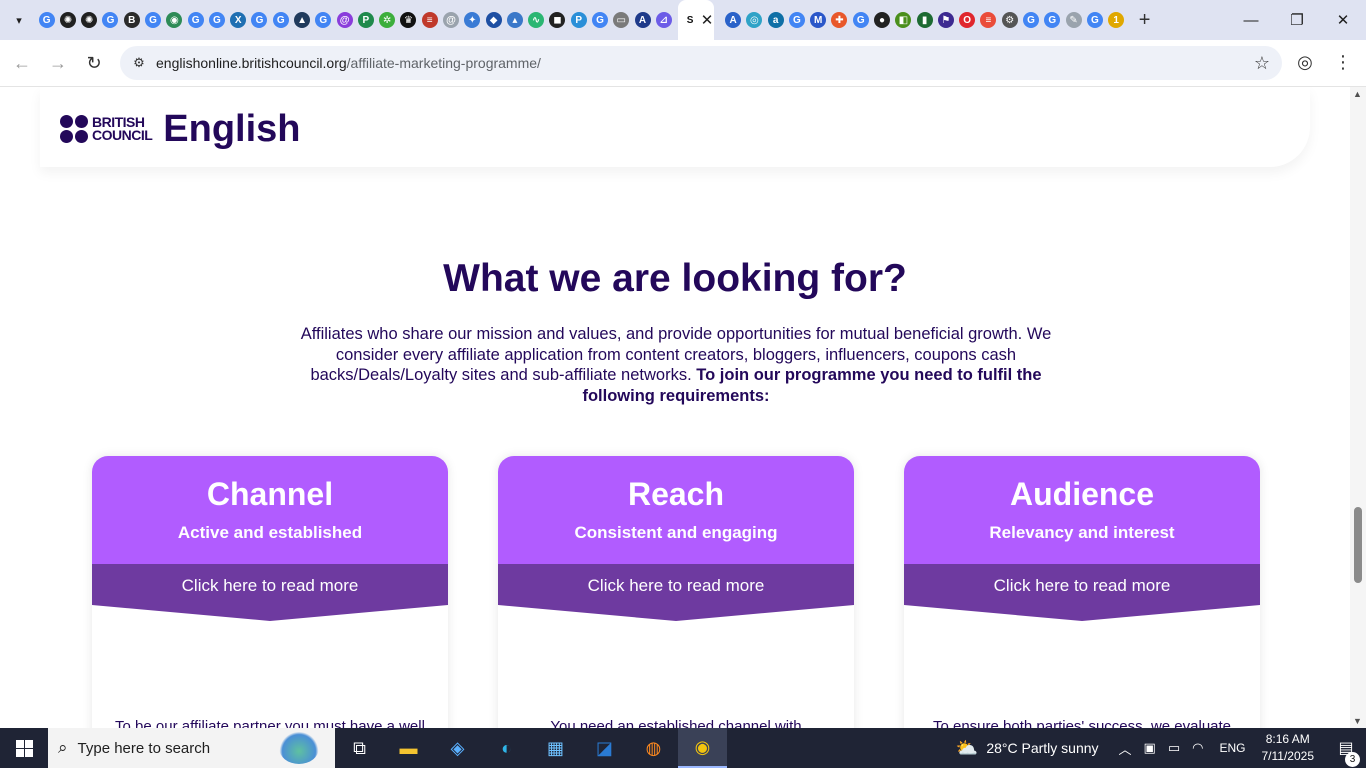 The width and height of the screenshot is (1366, 768). What do you see at coordinates (621, 20) in the screenshot?
I see `monitor-icon: ▭` at bounding box center [621, 20].